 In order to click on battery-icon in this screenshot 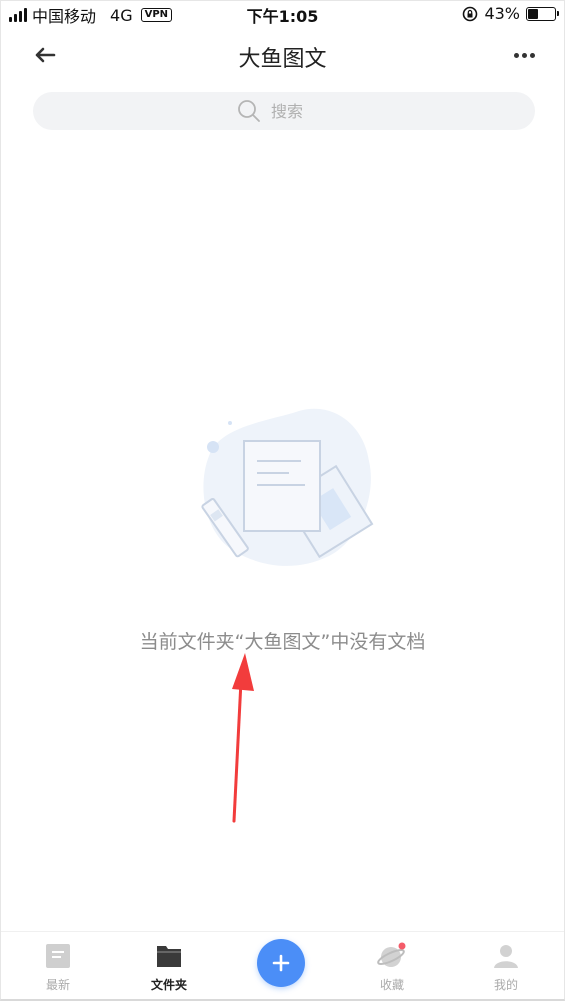, I will do `click(542, 13)`.